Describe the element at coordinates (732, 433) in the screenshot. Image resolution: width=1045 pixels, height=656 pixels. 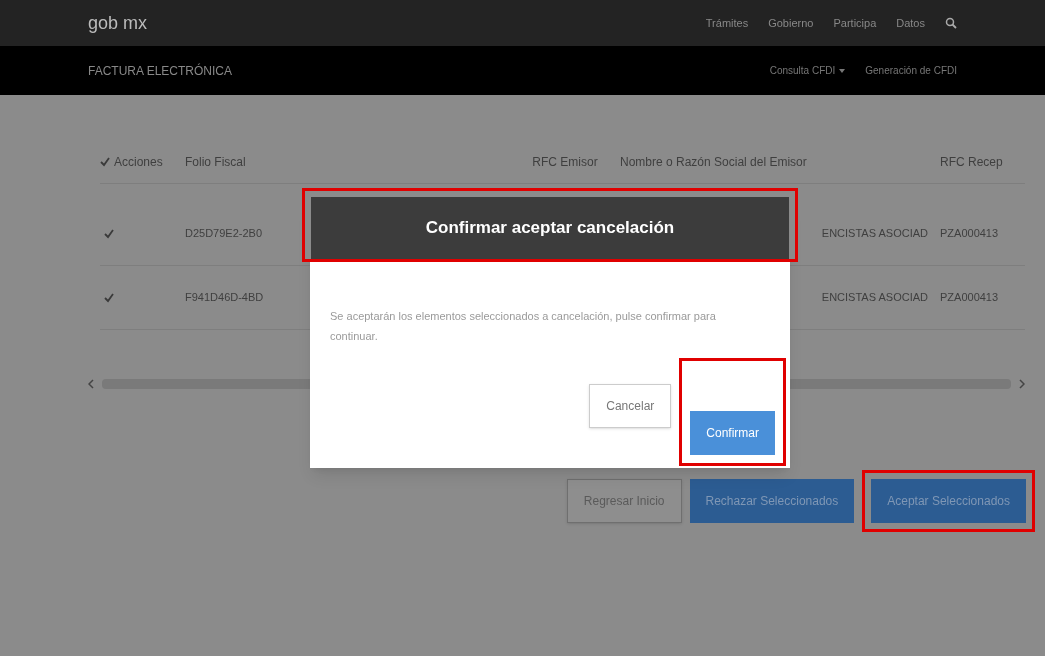
I see `dialog-button: Confirmar` at that location.